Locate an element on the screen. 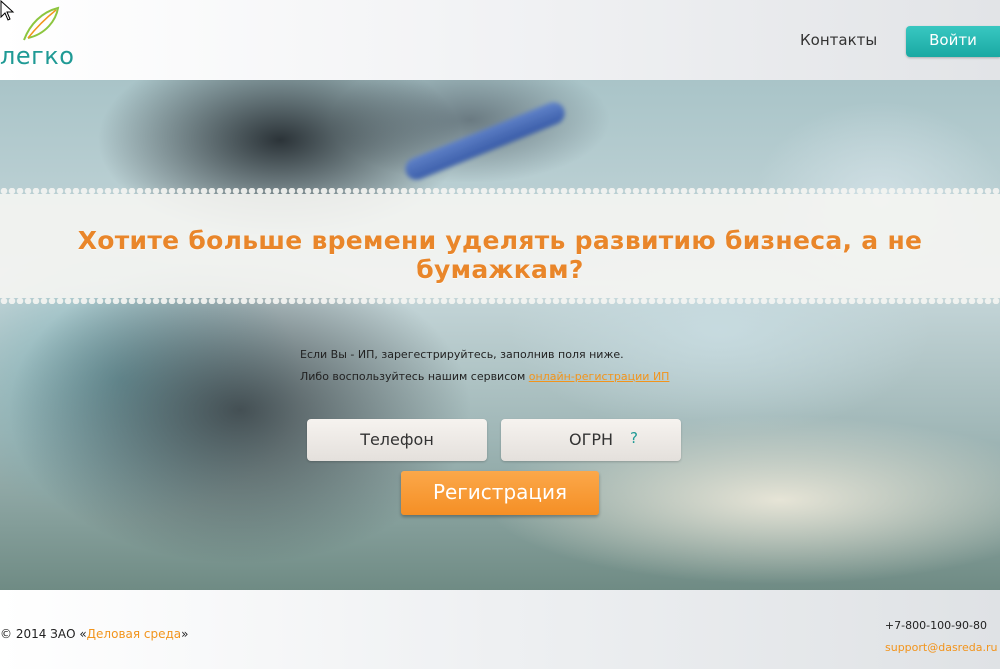 This screenshot has width=1000, height=669. copyright-suffix: » is located at coordinates (185, 634).